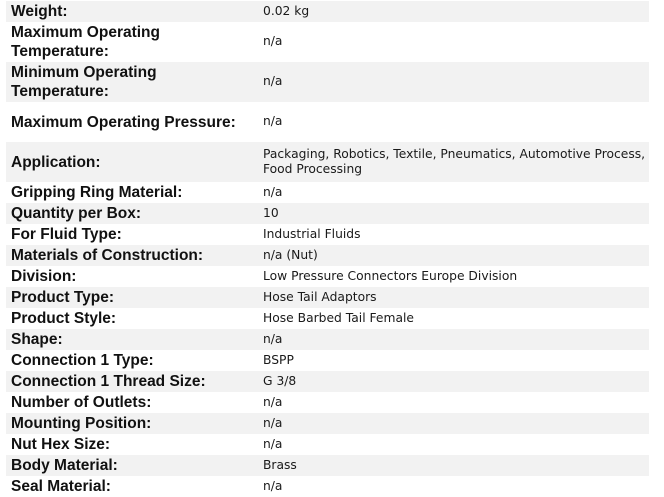 This screenshot has width=664, height=497. I want to click on spec-label: Maximum Operating Temperature:, so click(85, 42).